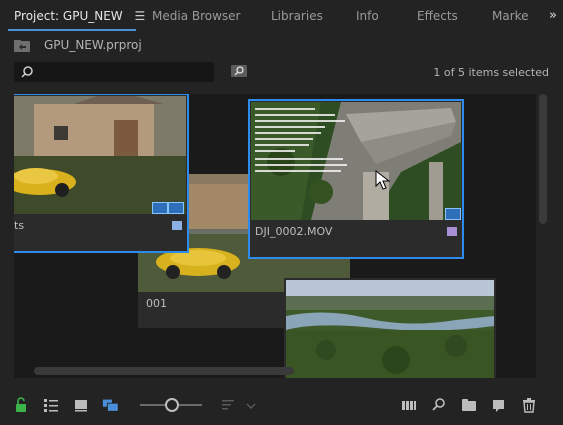 The height and width of the screenshot is (425, 563). Describe the element at coordinates (510, 16) in the screenshot. I see `tab-markers: Marke` at that location.